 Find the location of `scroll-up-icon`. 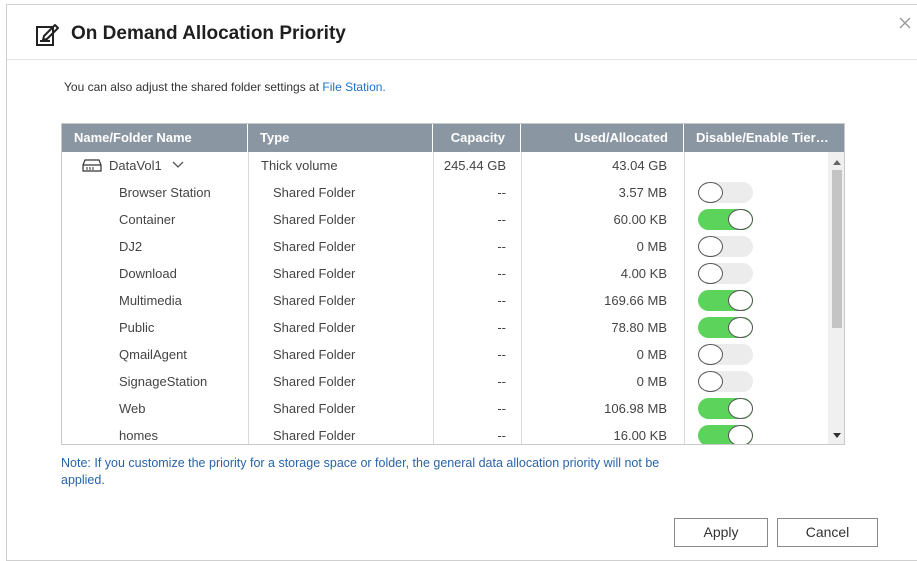

scroll-up-icon is located at coordinates (837, 162).